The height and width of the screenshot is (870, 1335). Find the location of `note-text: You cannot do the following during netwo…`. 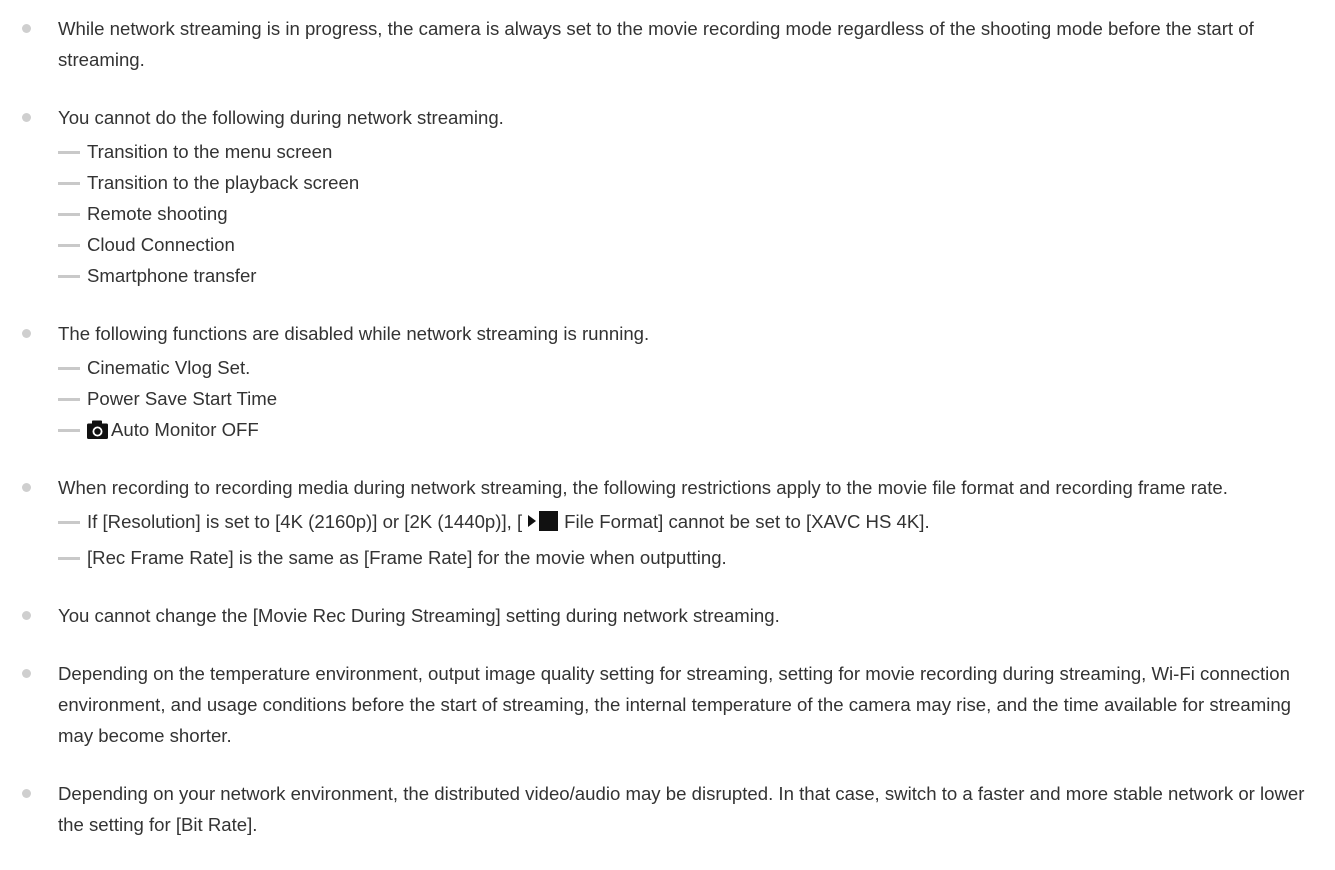

note-text: You cannot do the following during netwo… is located at coordinates (281, 117).